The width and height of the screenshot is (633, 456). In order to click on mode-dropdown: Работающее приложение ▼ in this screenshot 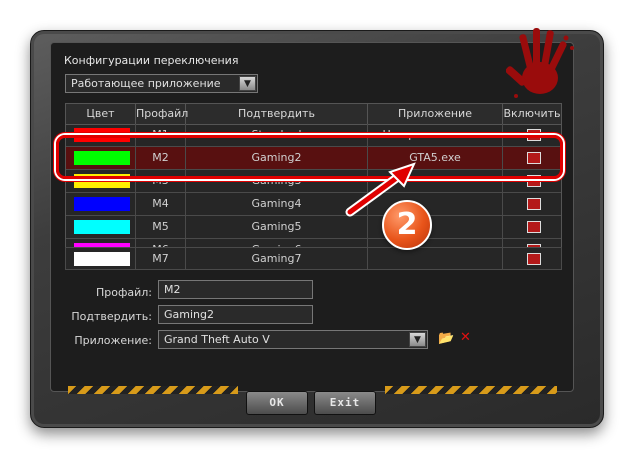, I will do `click(161, 83)`.